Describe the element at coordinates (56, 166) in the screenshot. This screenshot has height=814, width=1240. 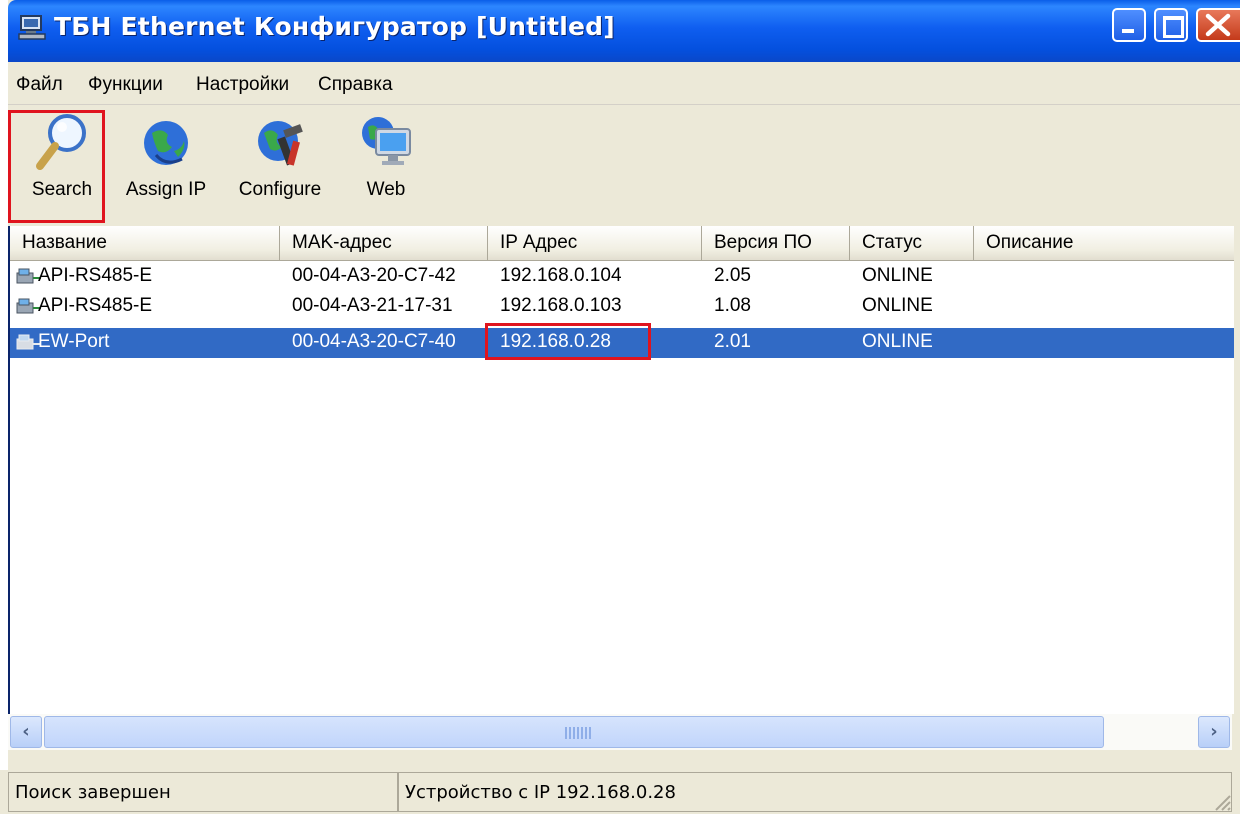
I see `search-highlight-box` at that location.